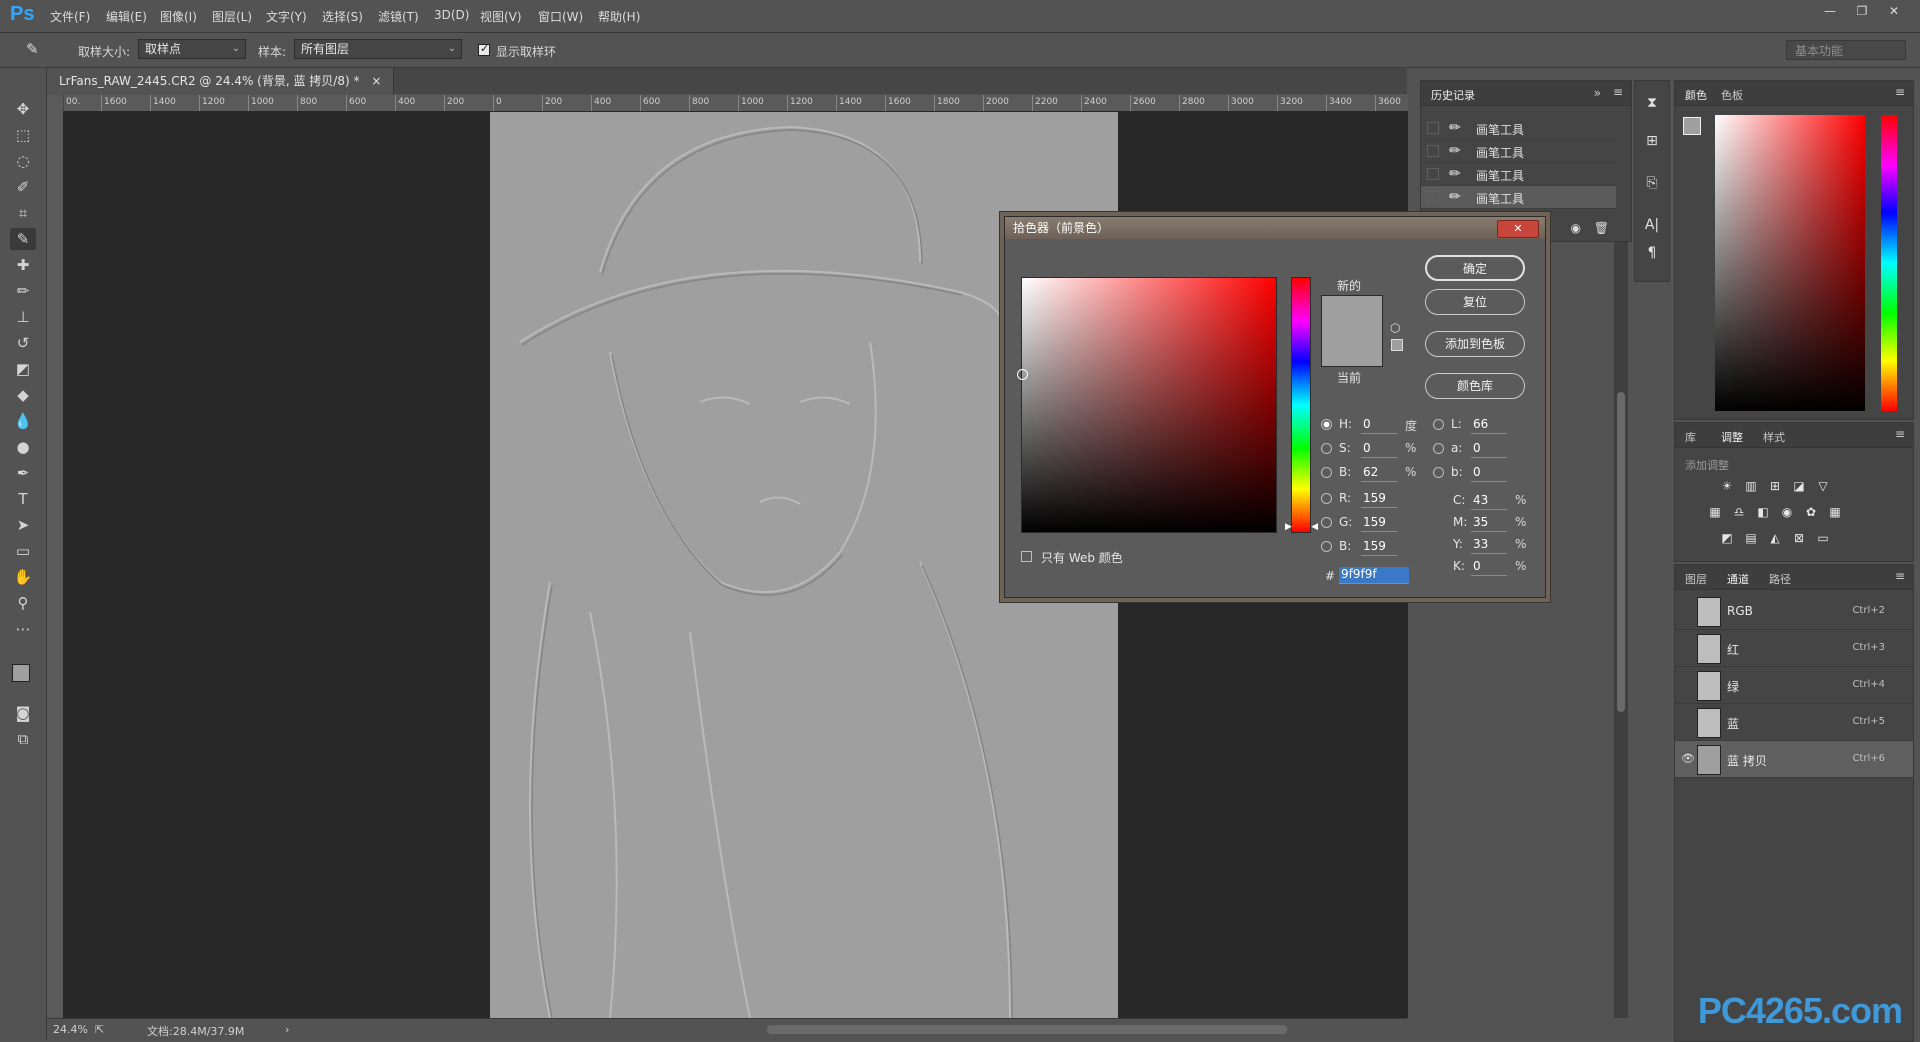 This screenshot has width=1920, height=1042. Describe the element at coordinates (1688, 758) in the screenshot. I see `visibility-eye-icon: 👁` at that location.